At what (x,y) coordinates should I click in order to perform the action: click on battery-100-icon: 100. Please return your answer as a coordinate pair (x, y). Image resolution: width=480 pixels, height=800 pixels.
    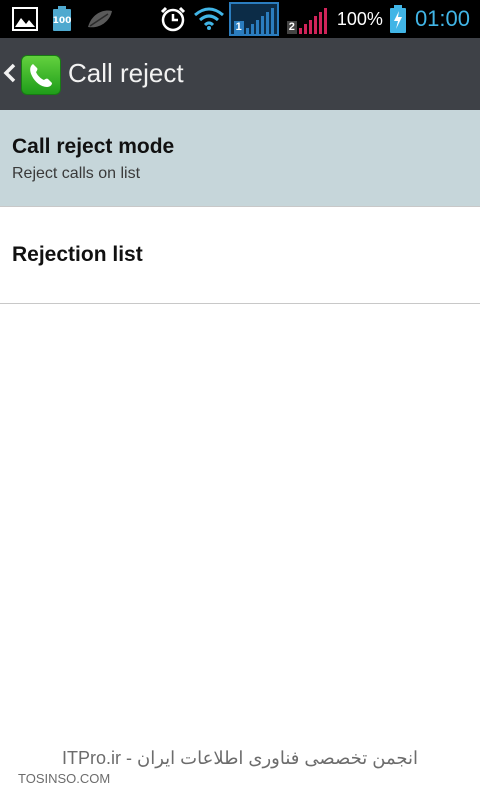
    Looking at the image, I should click on (62, 19).